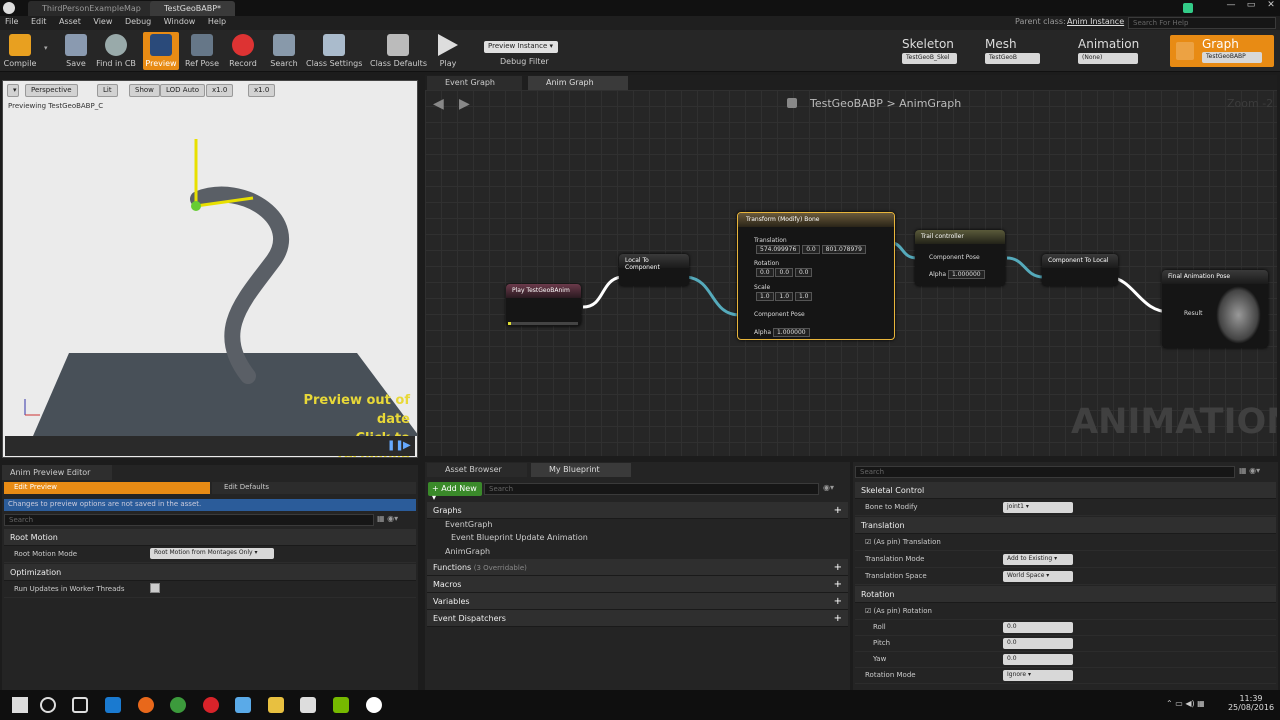 The width and height of the screenshot is (1280, 720). What do you see at coordinates (1251, 703) in the screenshot?
I see `clock: 11:39 25/08/2016` at bounding box center [1251, 703].